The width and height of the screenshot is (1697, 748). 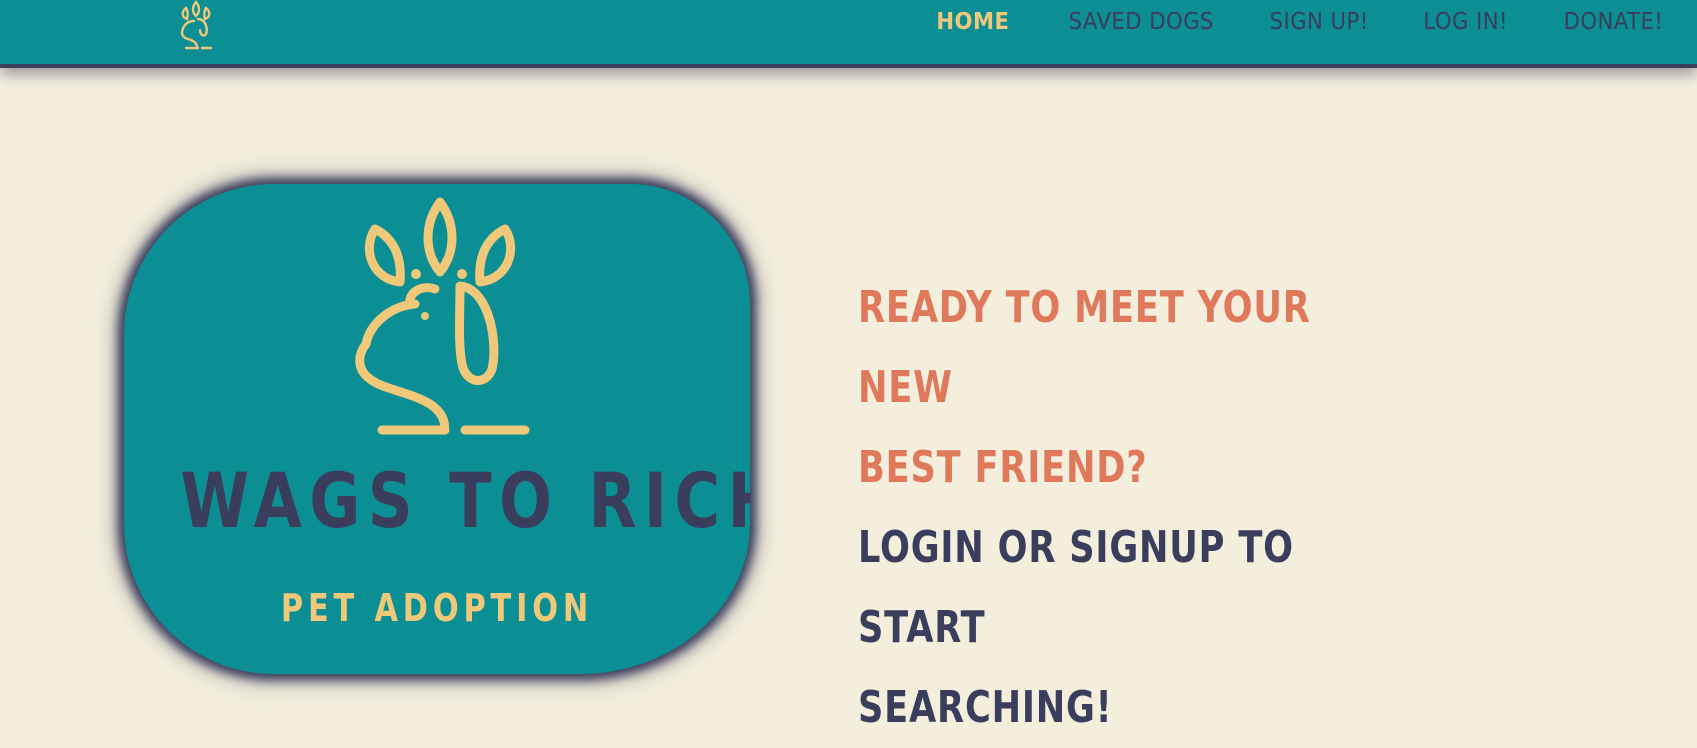 I want to click on nav-donate-link: DONATE!, so click(x=1613, y=22).